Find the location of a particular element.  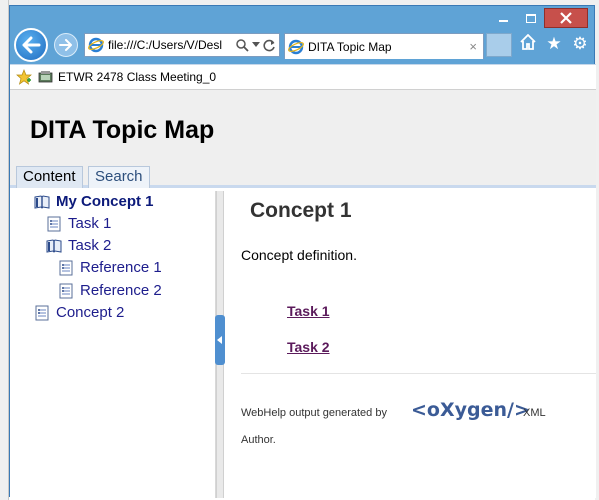

child-link-task-1: Task 1 is located at coordinates (308, 311).